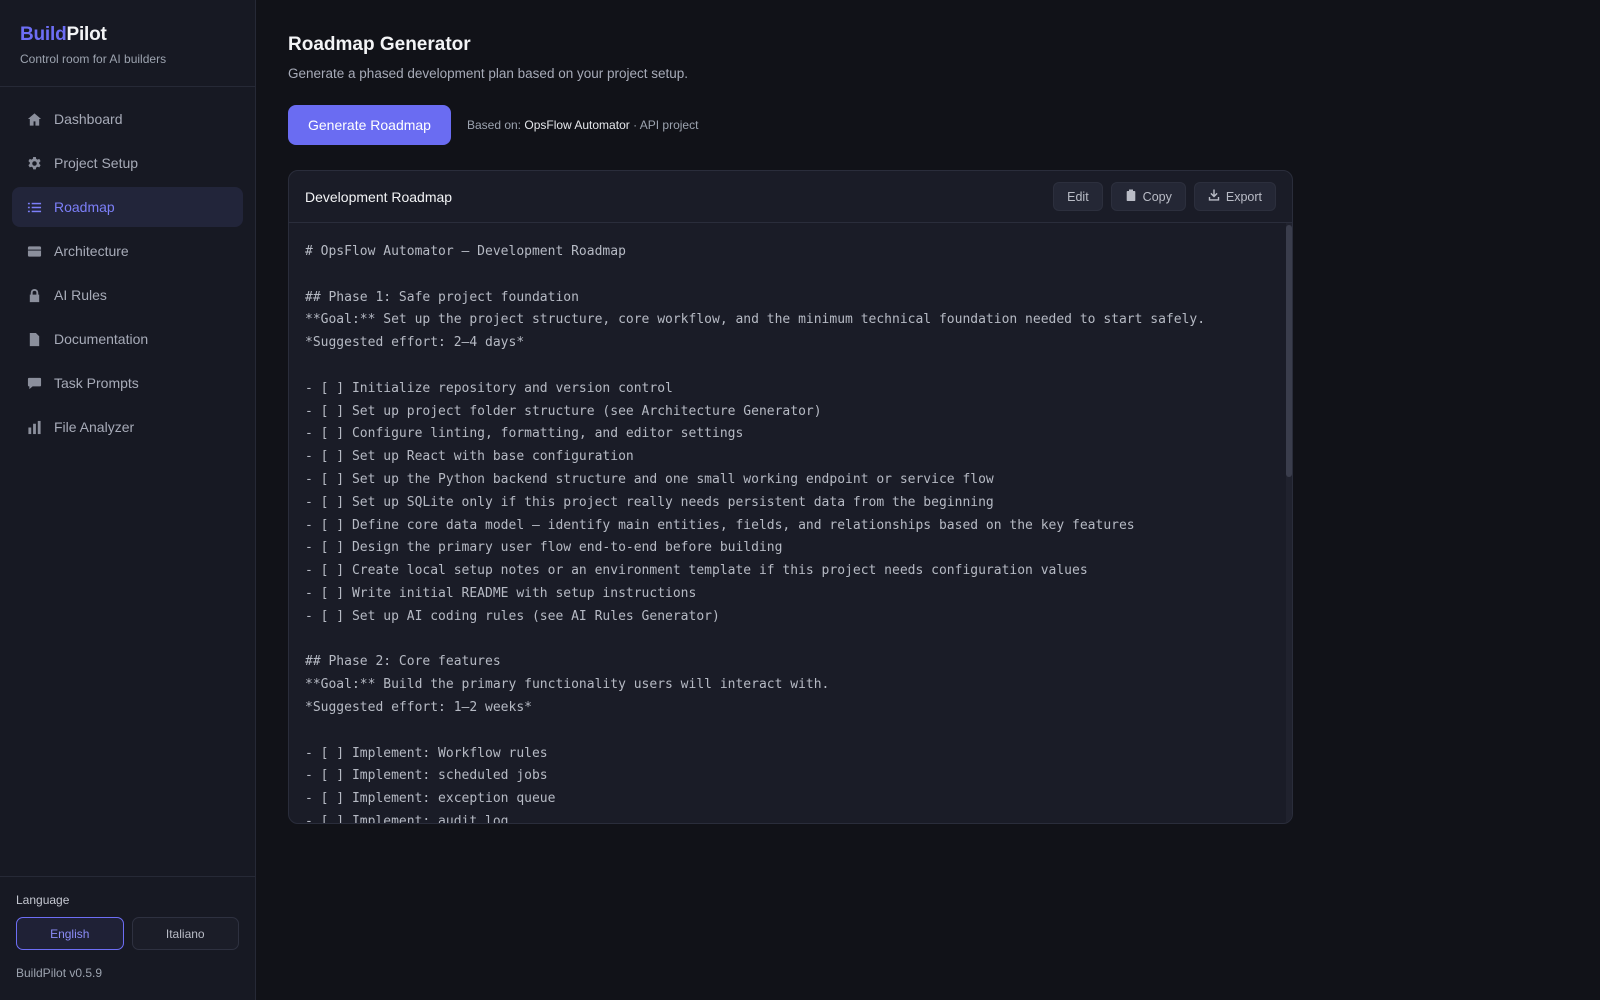  What do you see at coordinates (86, 34) in the screenshot?
I see `brand-name-part2: Pilot` at bounding box center [86, 34].